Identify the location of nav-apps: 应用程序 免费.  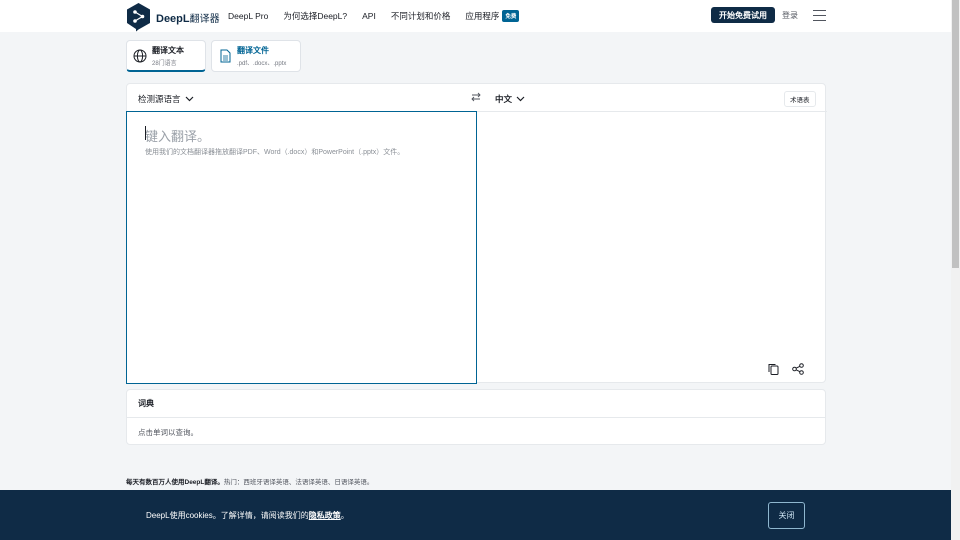
(492, 16).